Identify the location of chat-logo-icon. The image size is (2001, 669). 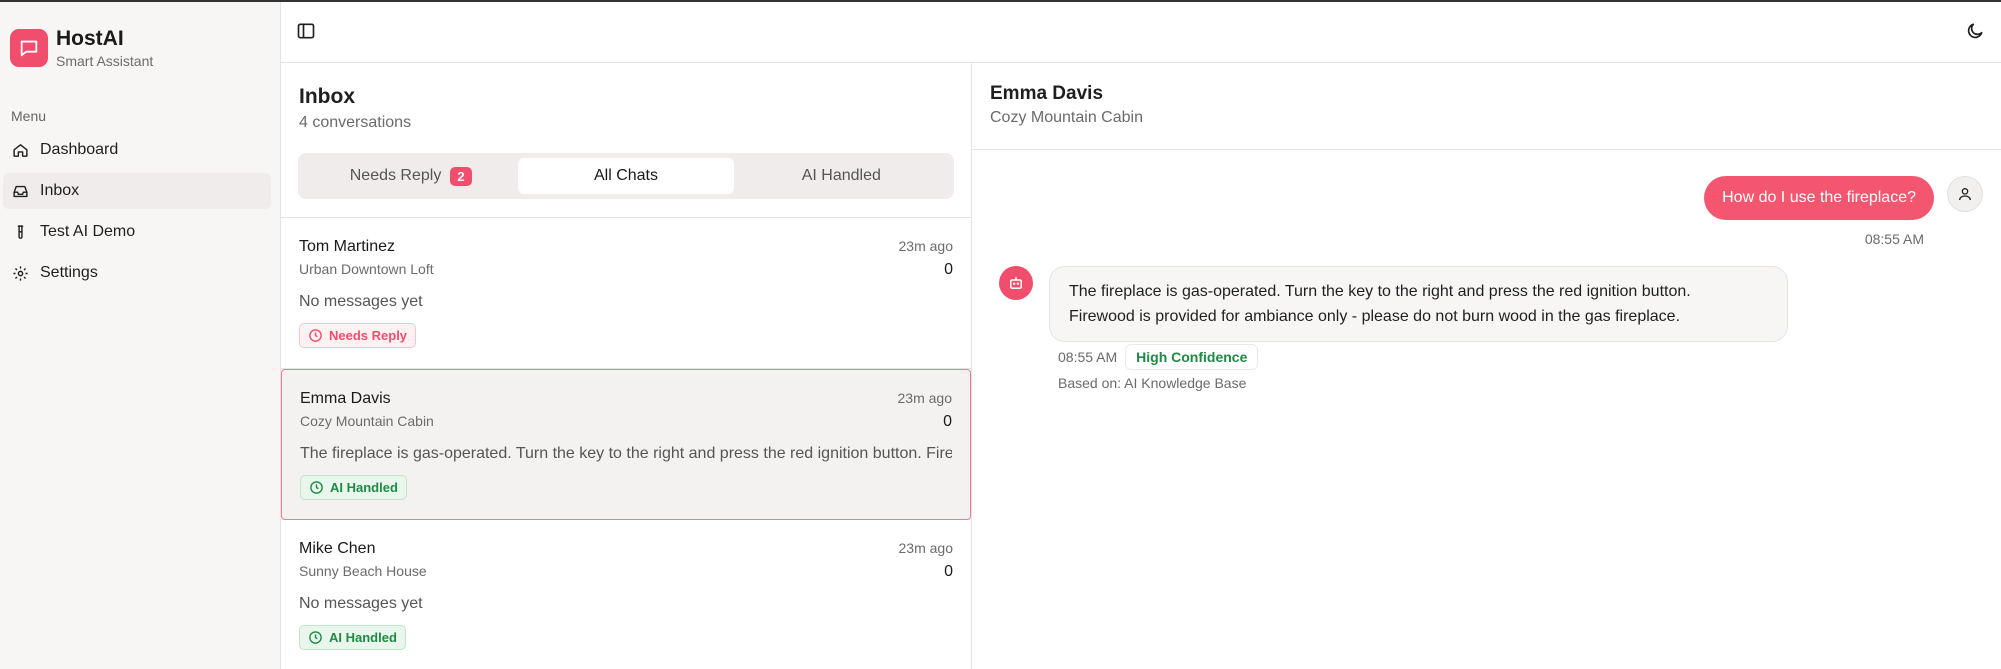
(29, 48).